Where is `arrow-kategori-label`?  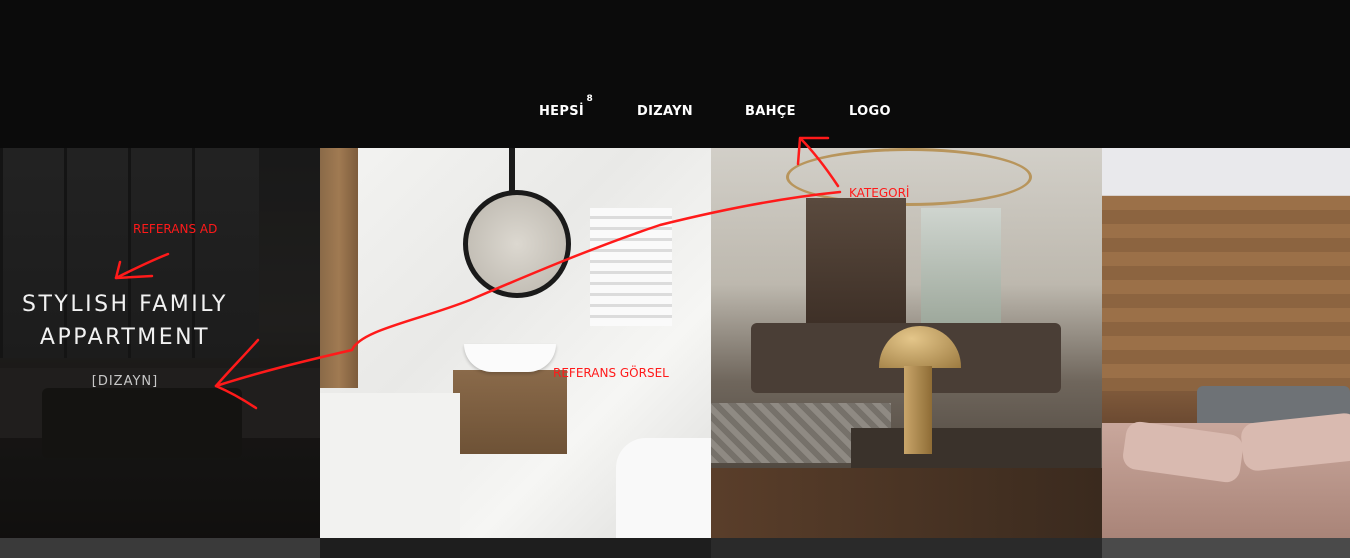
arrow-kategori-label is located at coordinates (237, 374).